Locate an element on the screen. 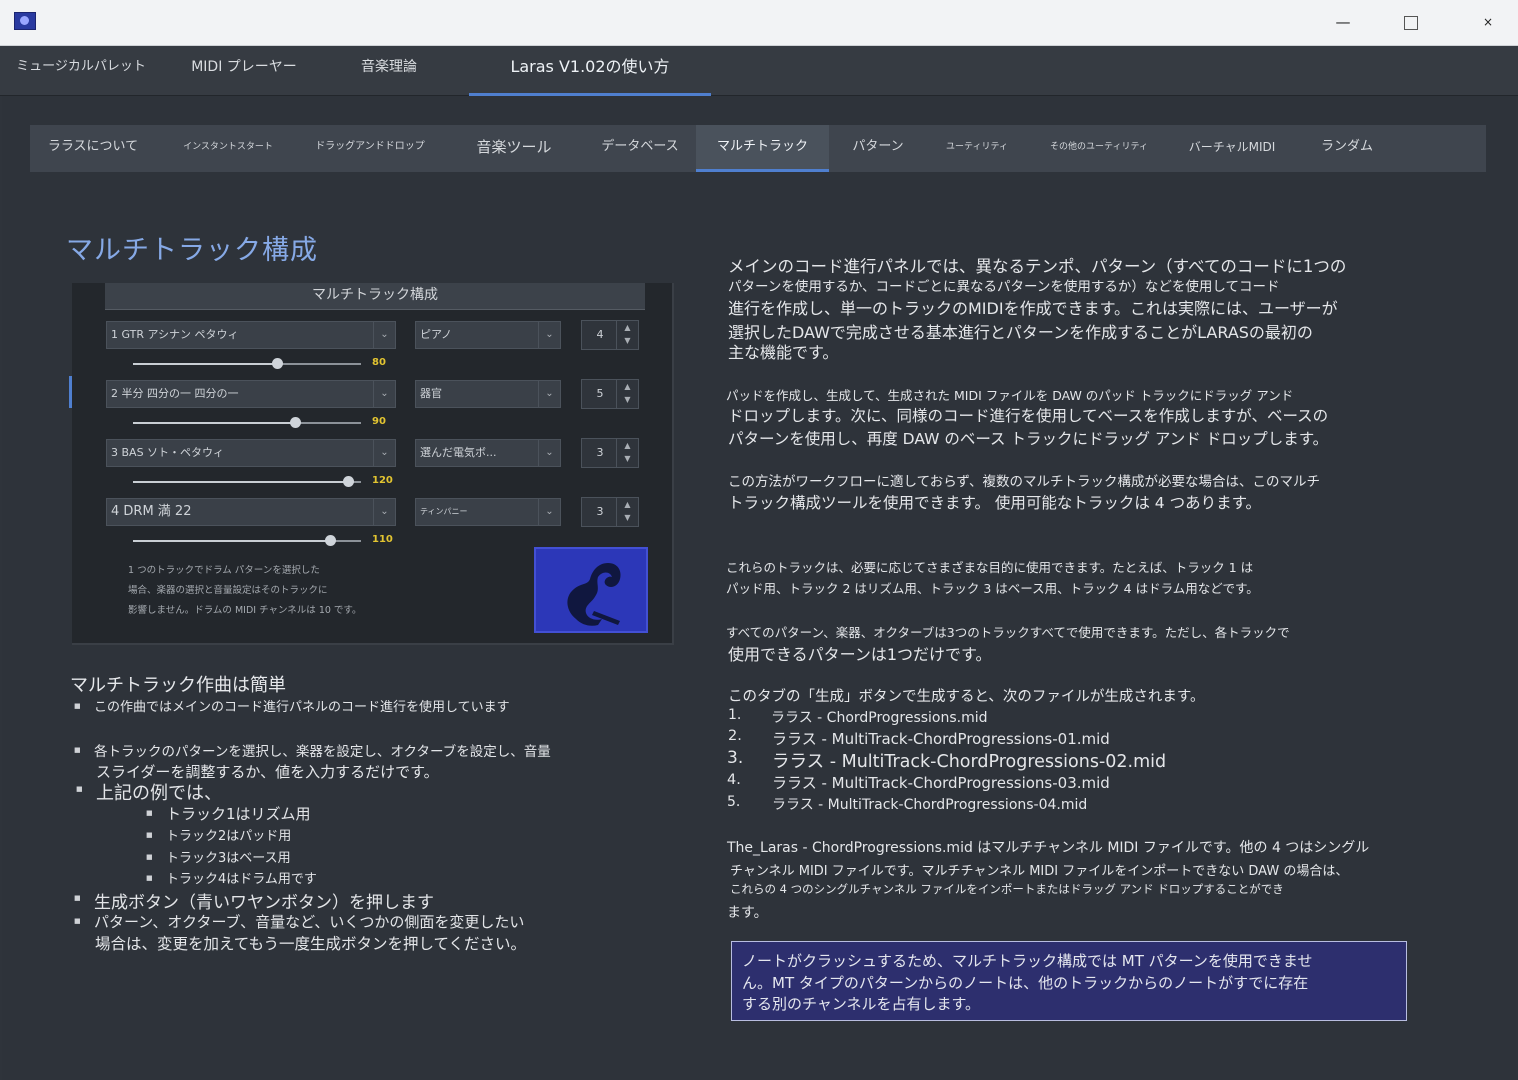 The image size is (1518, 1080). page-title: マルチトラック構成 is located at coordinates (192, 250).